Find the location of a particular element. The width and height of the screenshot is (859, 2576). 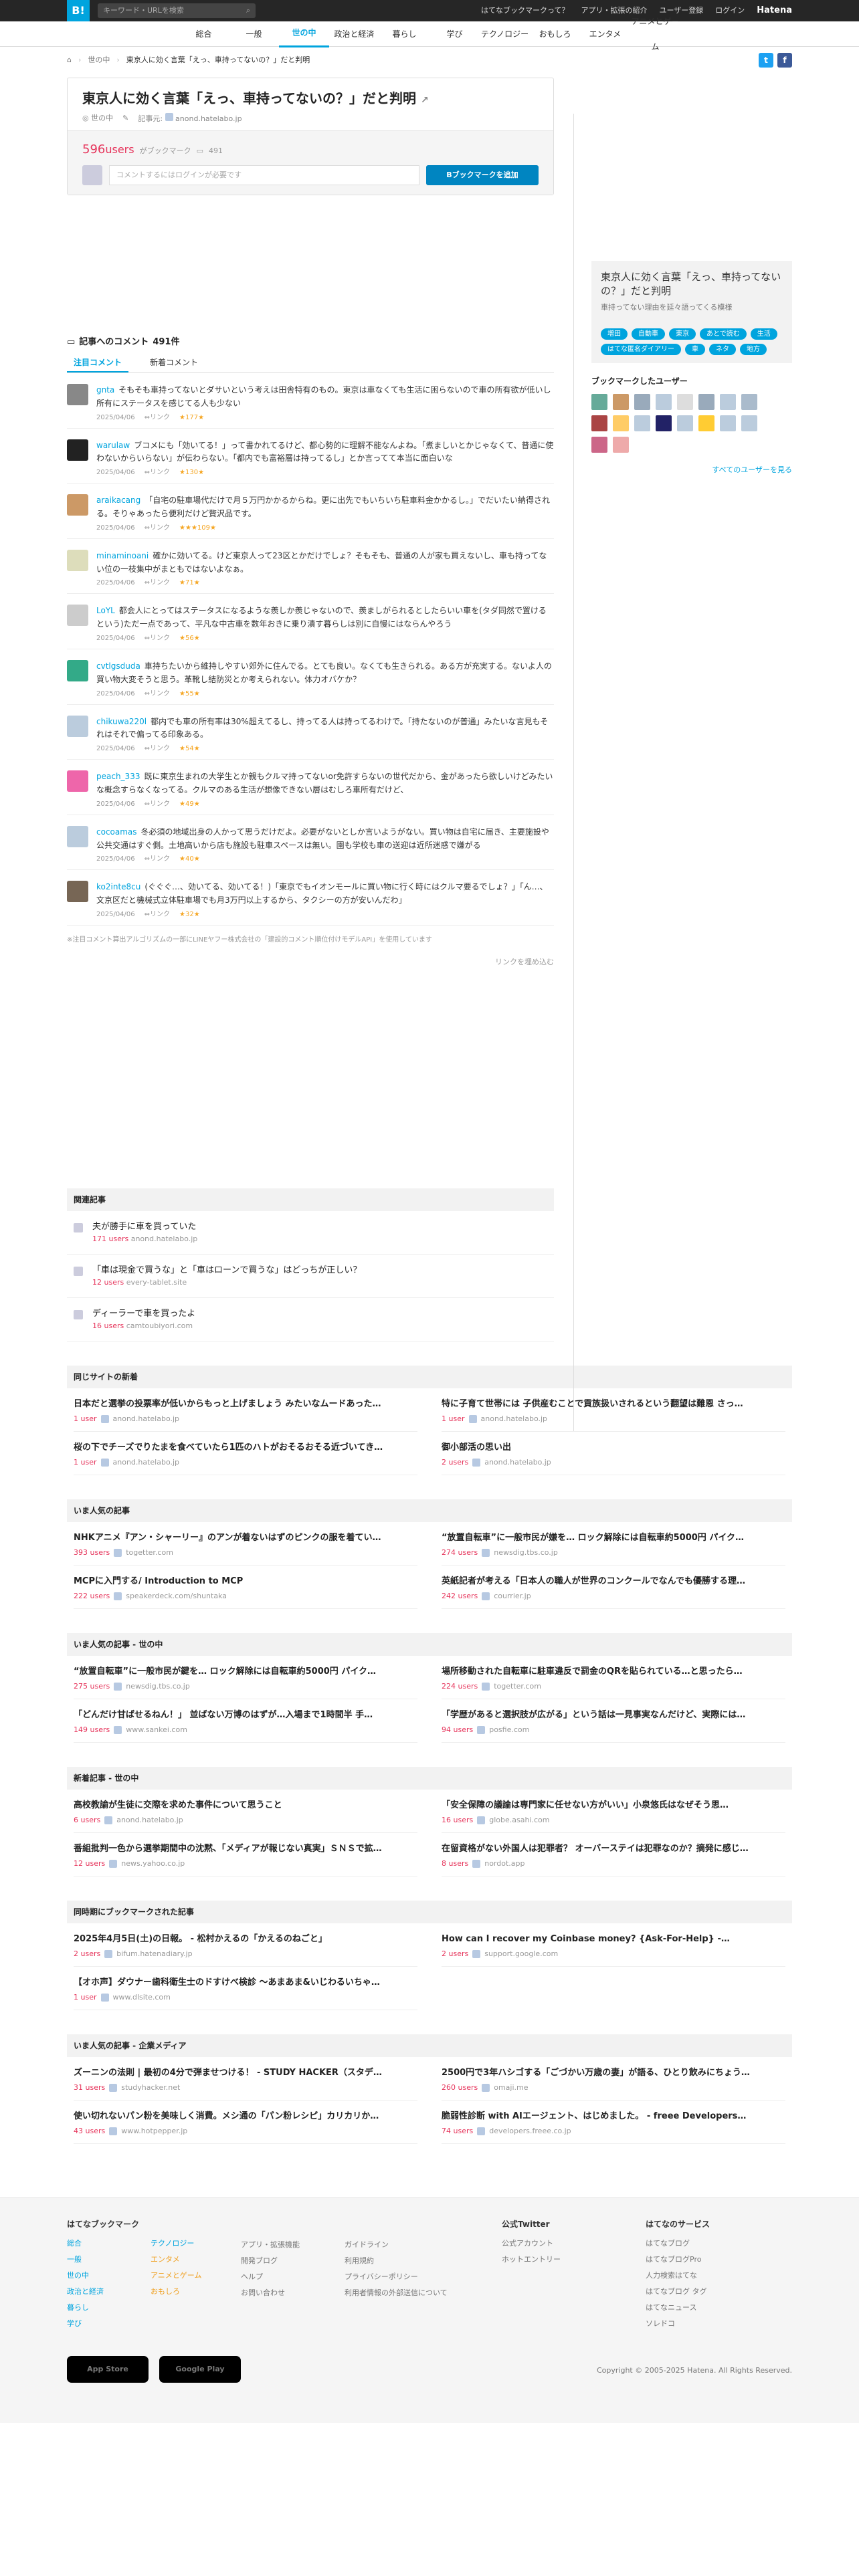

footer-link: 公式アカウント is located at coordinates (574, 2244).